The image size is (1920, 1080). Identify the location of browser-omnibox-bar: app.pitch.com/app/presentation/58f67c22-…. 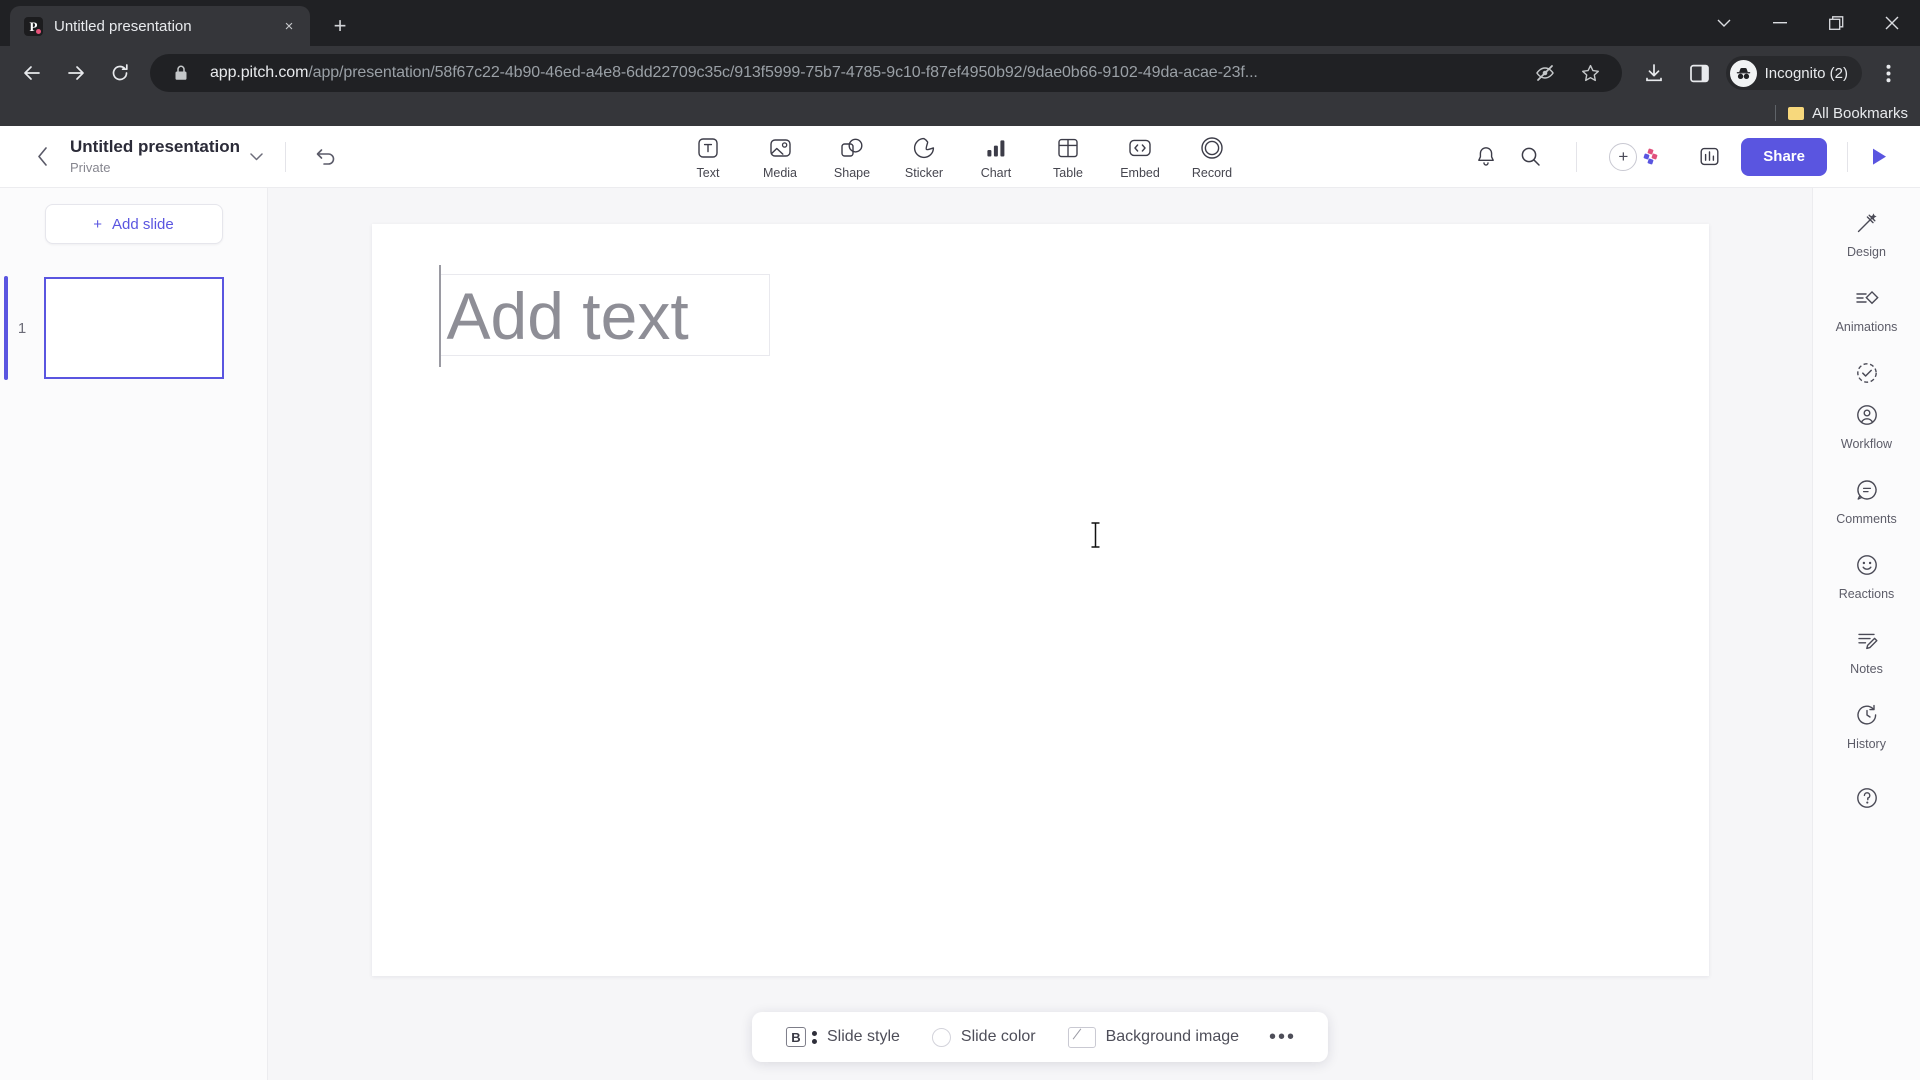
(960, 73).